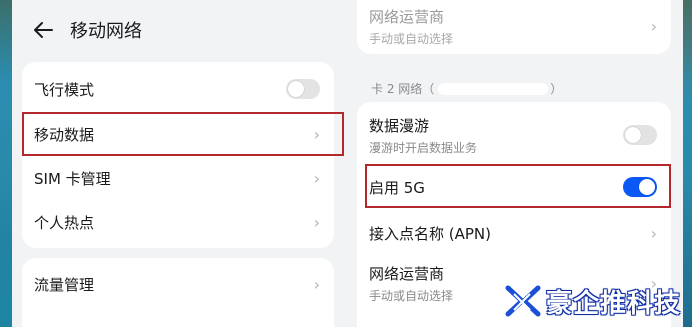 The image size is (692, 327). Describe the element at coordinates (64, 89) in the screenshot. I see `row-label: 飞行模式` at that location.